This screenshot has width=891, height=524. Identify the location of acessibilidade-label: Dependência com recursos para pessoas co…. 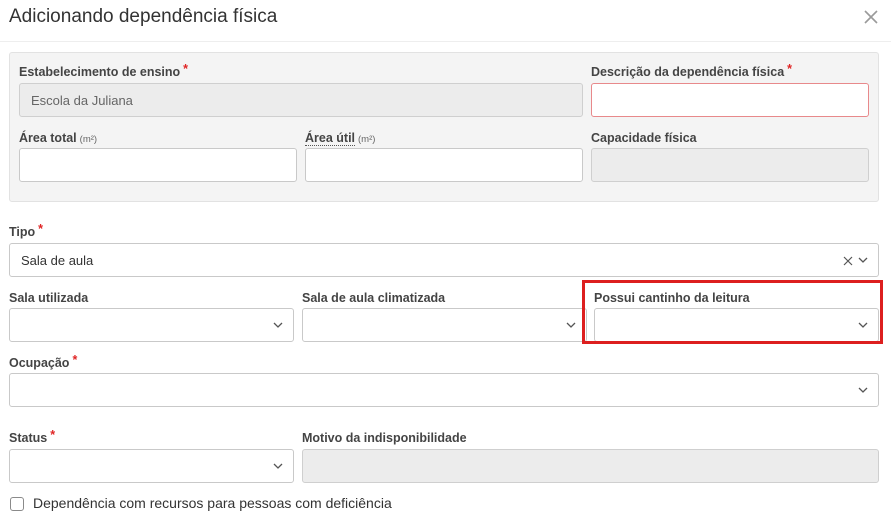
(212, 503).